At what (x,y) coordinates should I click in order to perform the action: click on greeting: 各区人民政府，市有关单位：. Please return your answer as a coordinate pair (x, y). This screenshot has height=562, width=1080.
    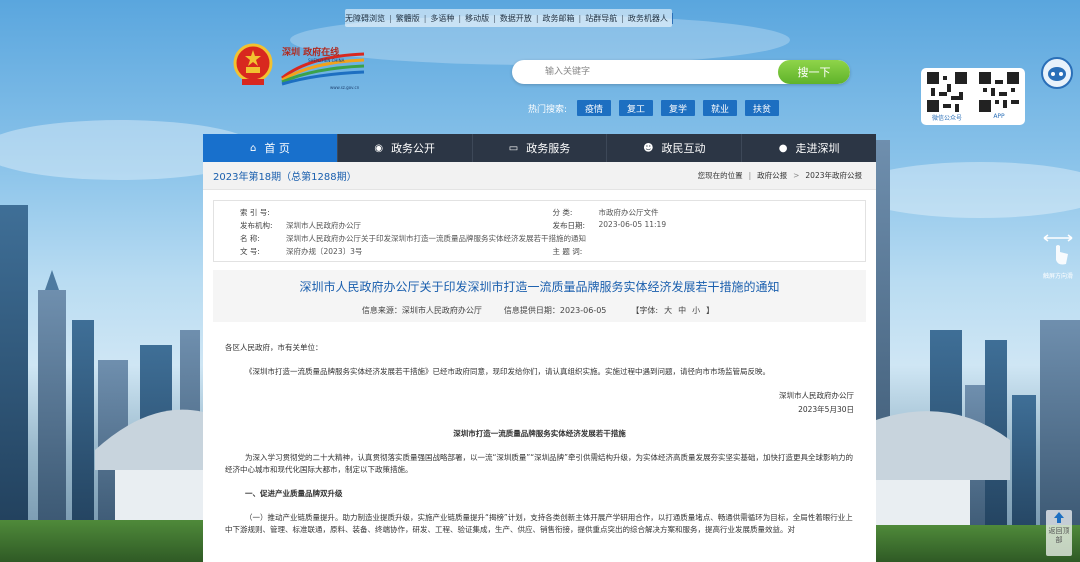
    Looking at the image, I should click on (274, 347).